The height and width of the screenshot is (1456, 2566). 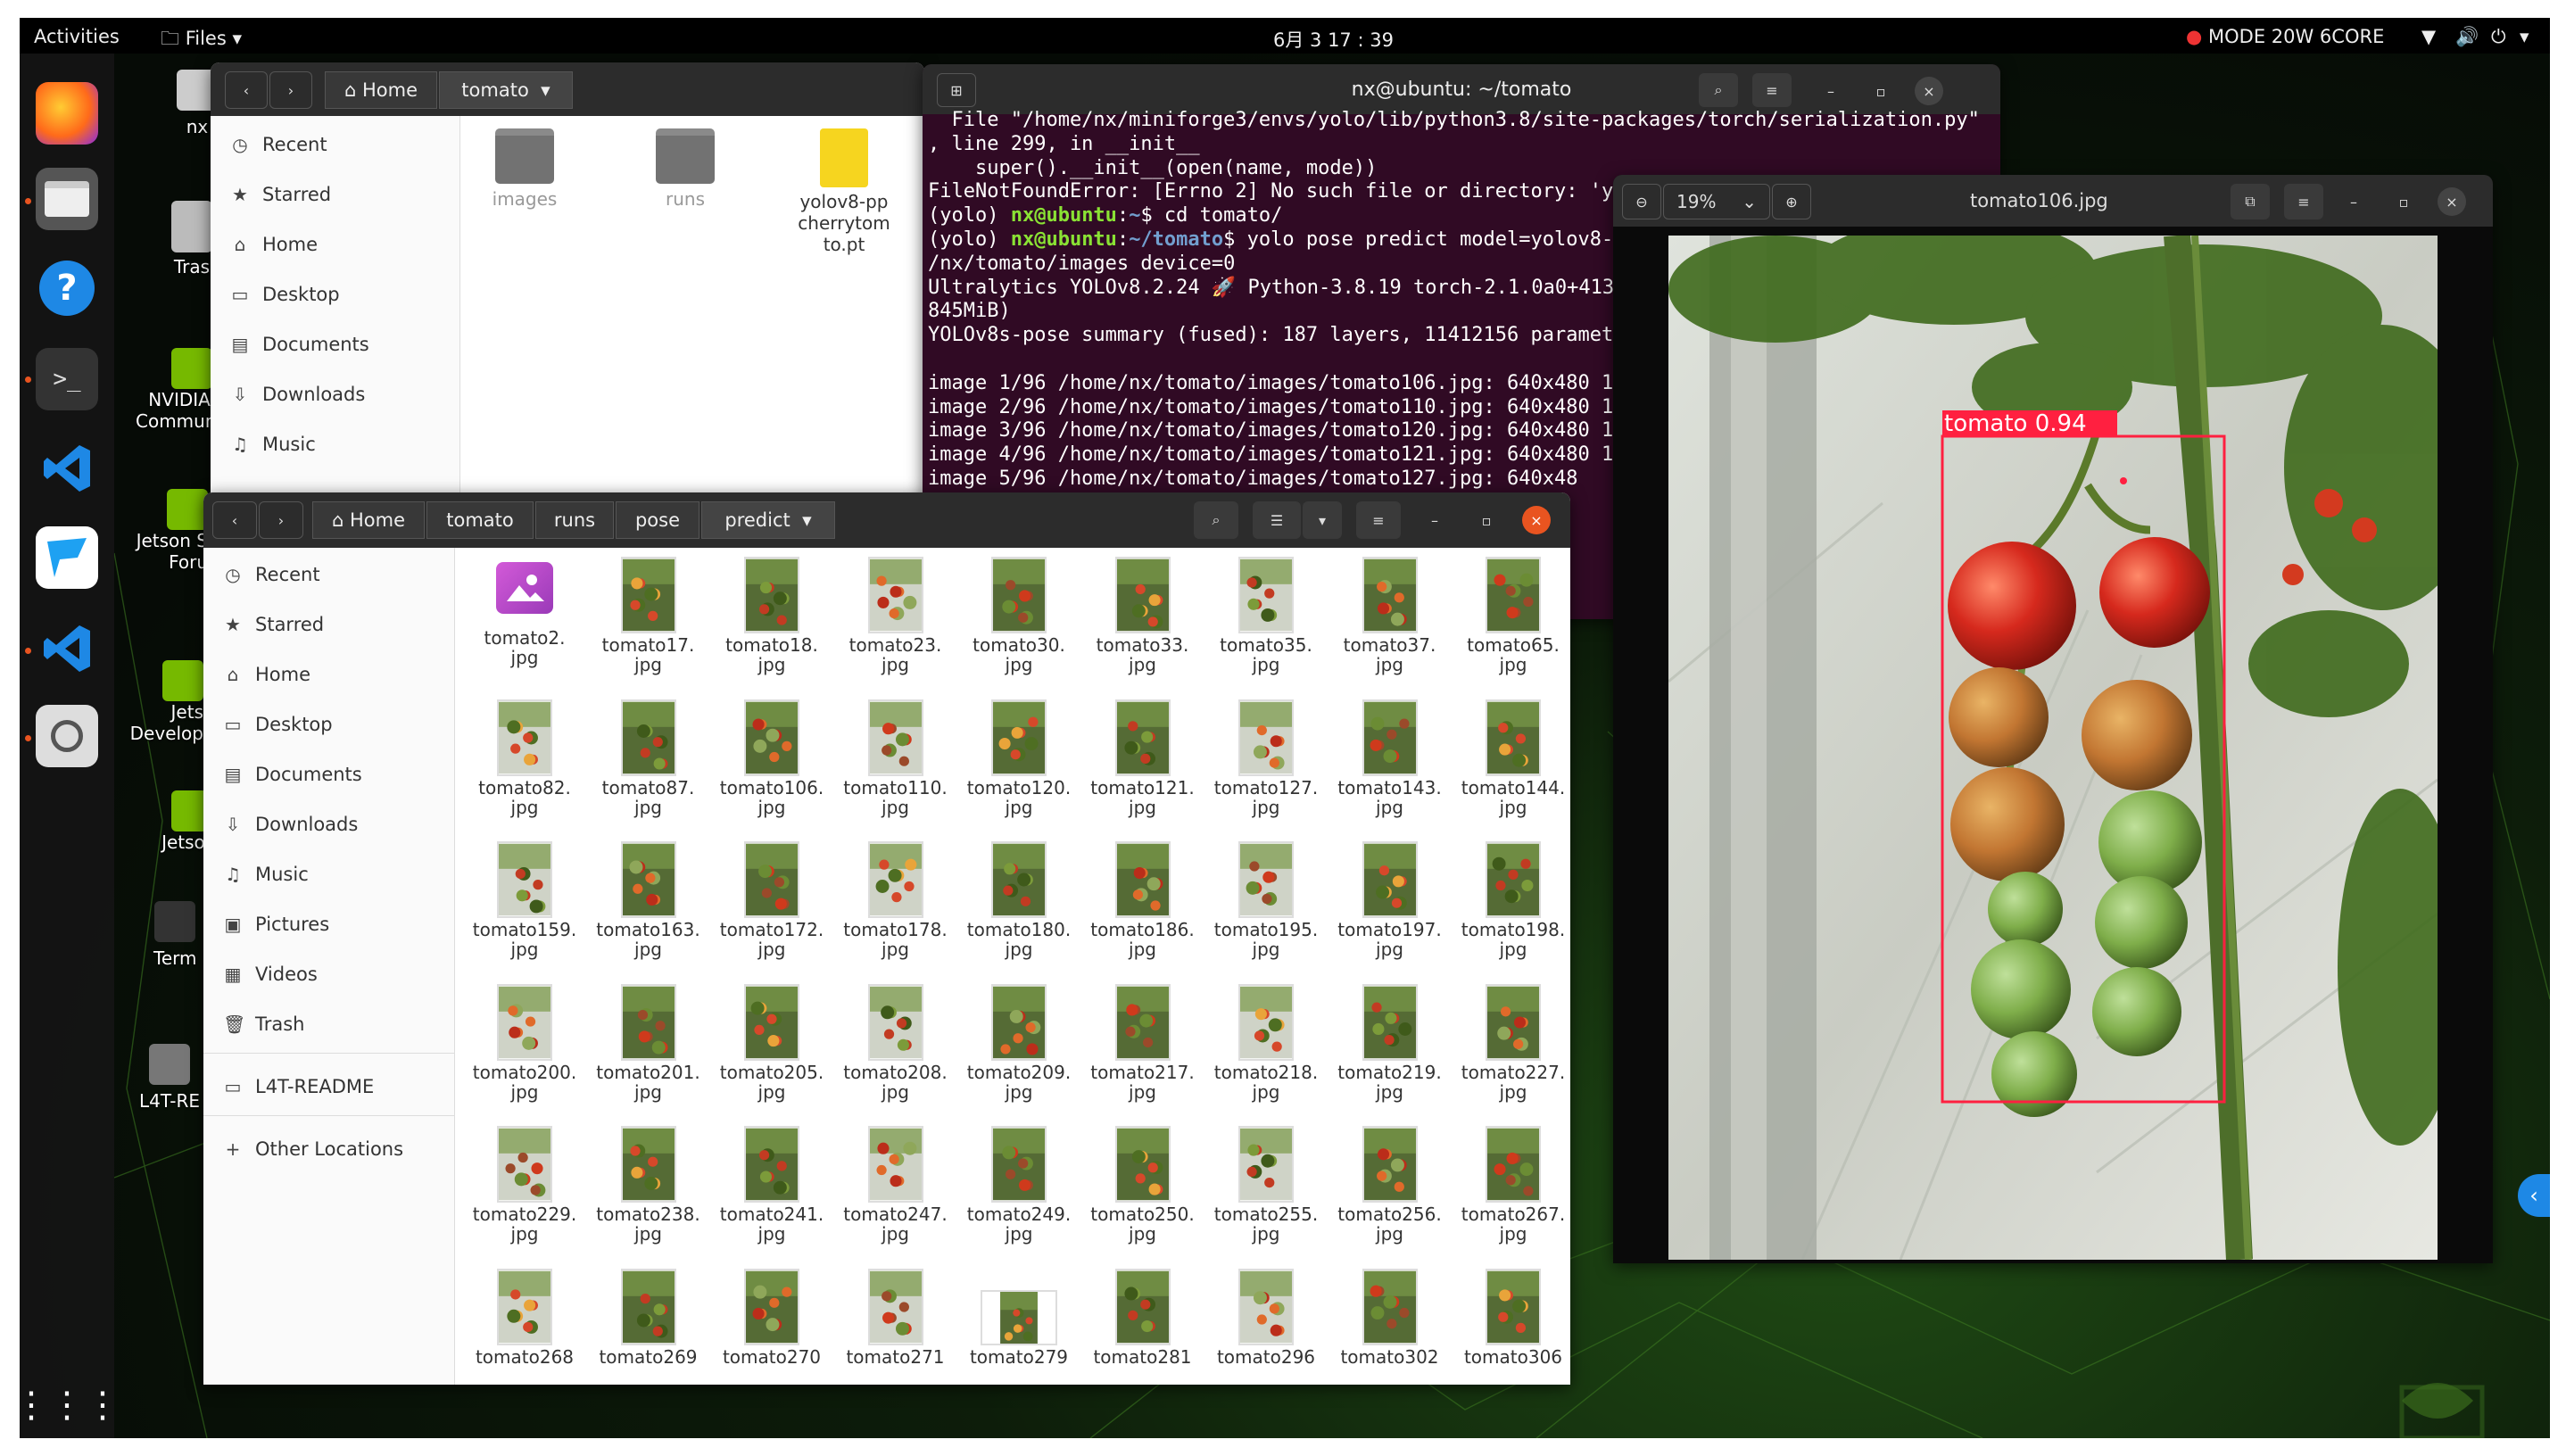 I want to click on file-item: tomato35. jpg, so click(x=1266, y=628).